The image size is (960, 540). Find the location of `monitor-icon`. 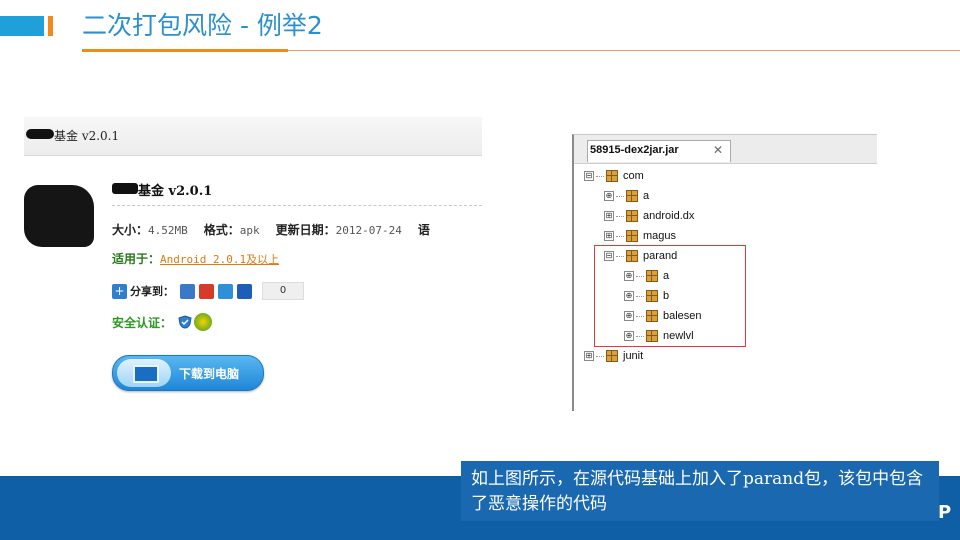

monitor-icon is located at coordinates (146, 374).